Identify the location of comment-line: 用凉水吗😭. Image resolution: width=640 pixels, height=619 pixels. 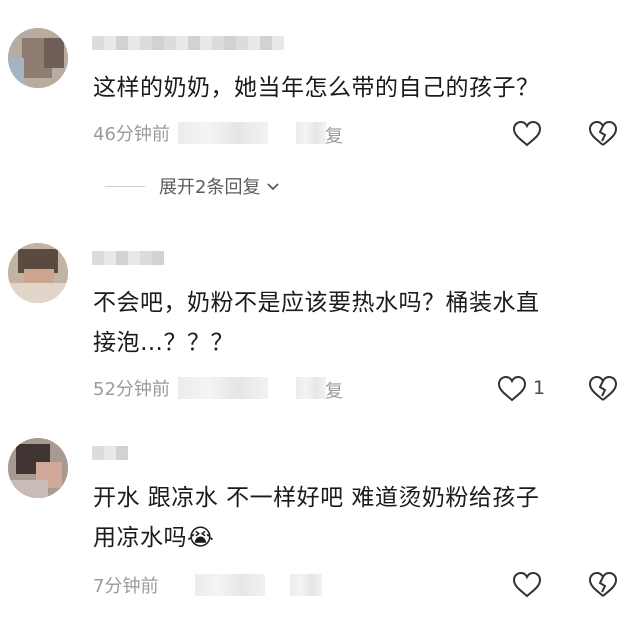
(316, 538).